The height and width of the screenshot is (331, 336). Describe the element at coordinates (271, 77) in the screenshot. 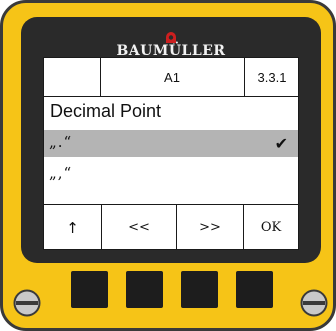

I see `header-parameter-number: 3.3.1` at that location.